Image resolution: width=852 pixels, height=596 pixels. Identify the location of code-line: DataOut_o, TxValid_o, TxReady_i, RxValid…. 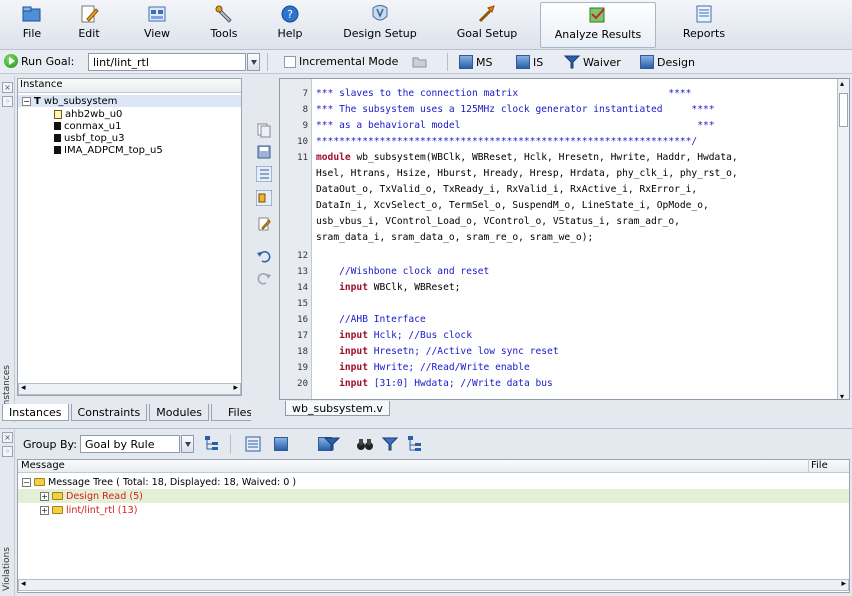
(507, 189).